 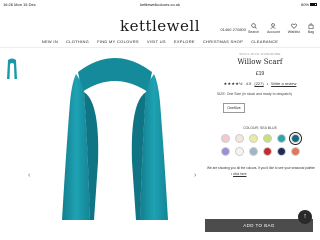 I want to click on click-here-link: click here, so click(x=239, y=174).